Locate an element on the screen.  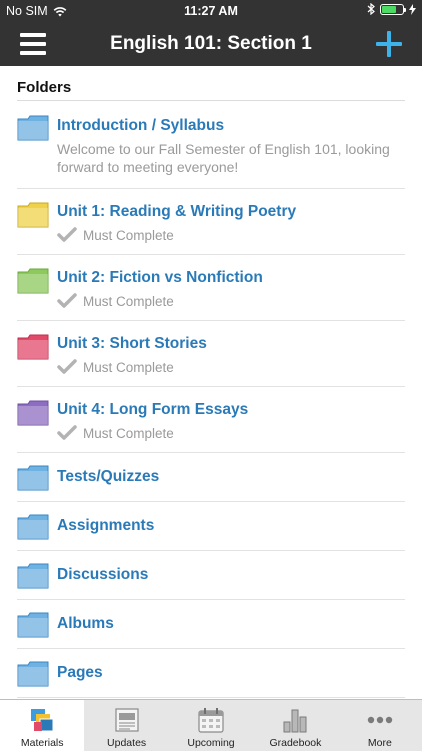
status-right is located at coordinates (391, 9).